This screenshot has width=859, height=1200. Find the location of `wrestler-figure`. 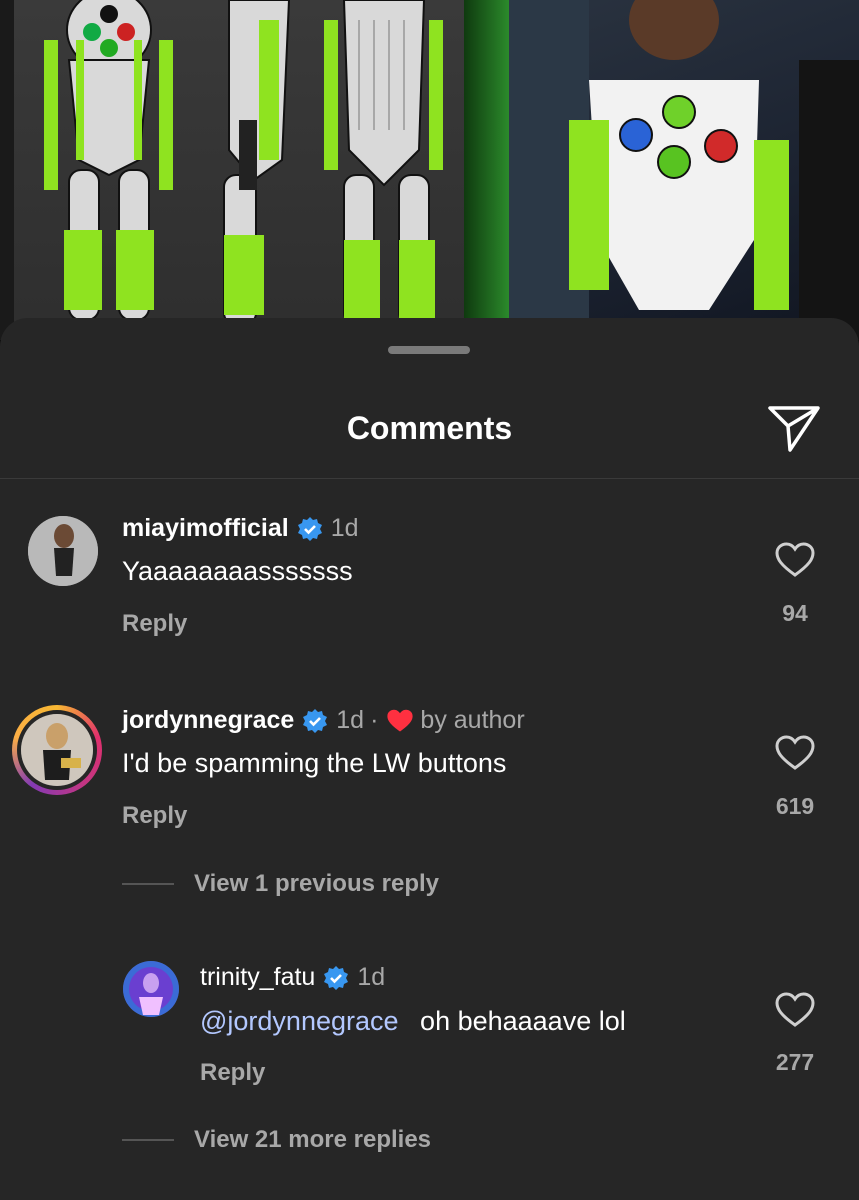

wrestler-figure is located at coordinates (684, 170).